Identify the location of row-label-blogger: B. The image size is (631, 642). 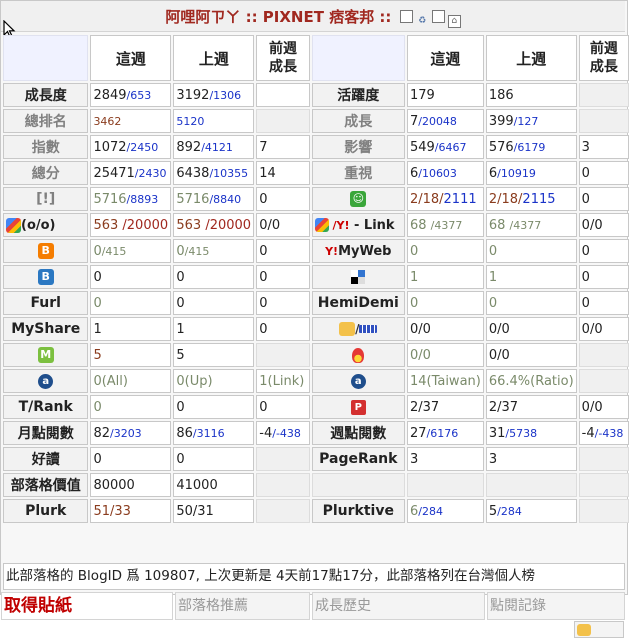
(46, 251).